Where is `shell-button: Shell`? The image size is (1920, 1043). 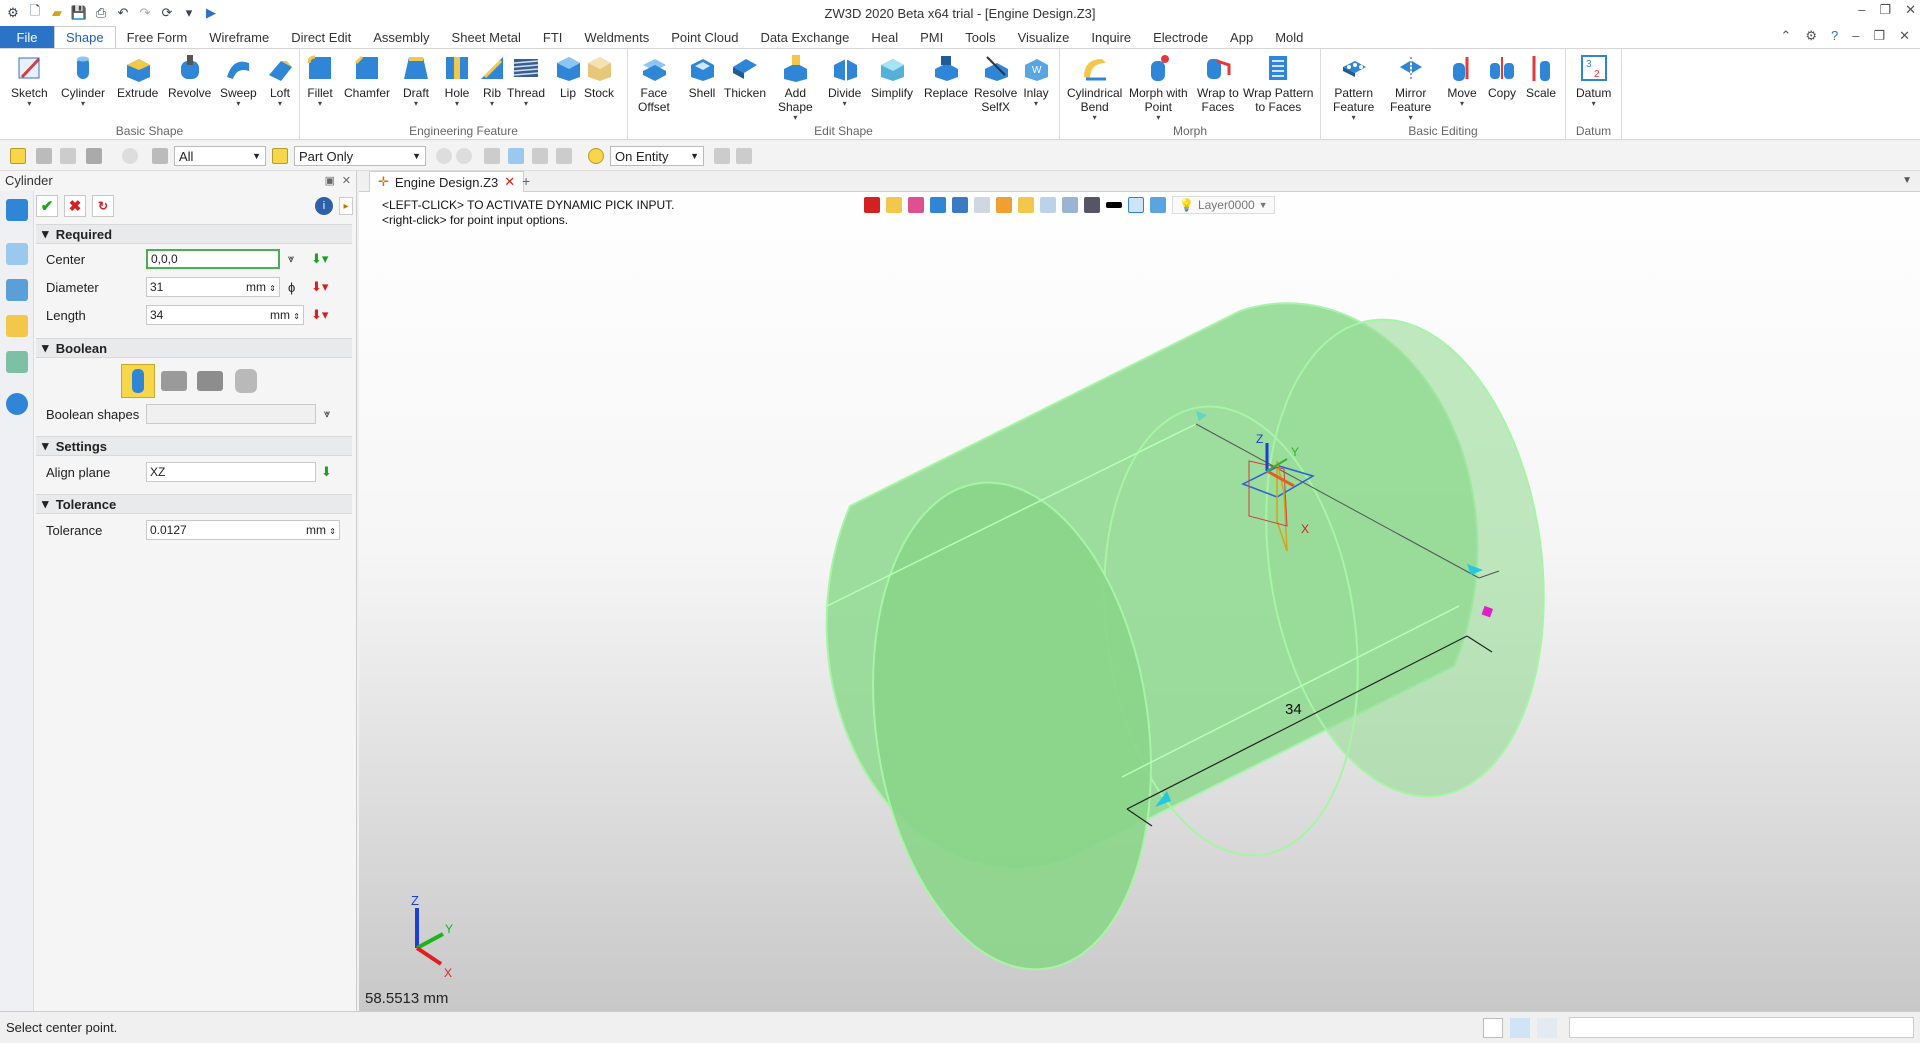 shell-button: Shell is located at coordinates (702, 76).